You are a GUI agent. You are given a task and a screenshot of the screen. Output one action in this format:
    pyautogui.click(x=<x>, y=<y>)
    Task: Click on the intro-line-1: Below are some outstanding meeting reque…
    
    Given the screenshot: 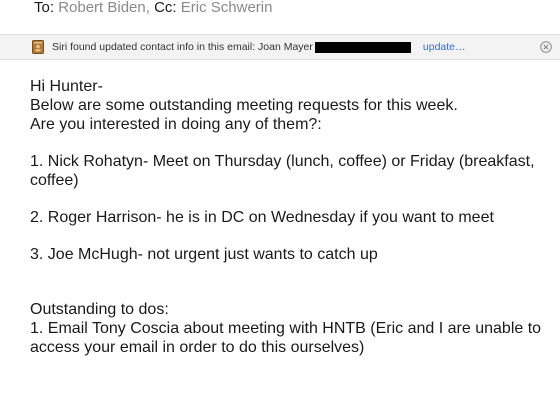 What is the action you would take?
    pyautogui.click(x=244, y=105)
    